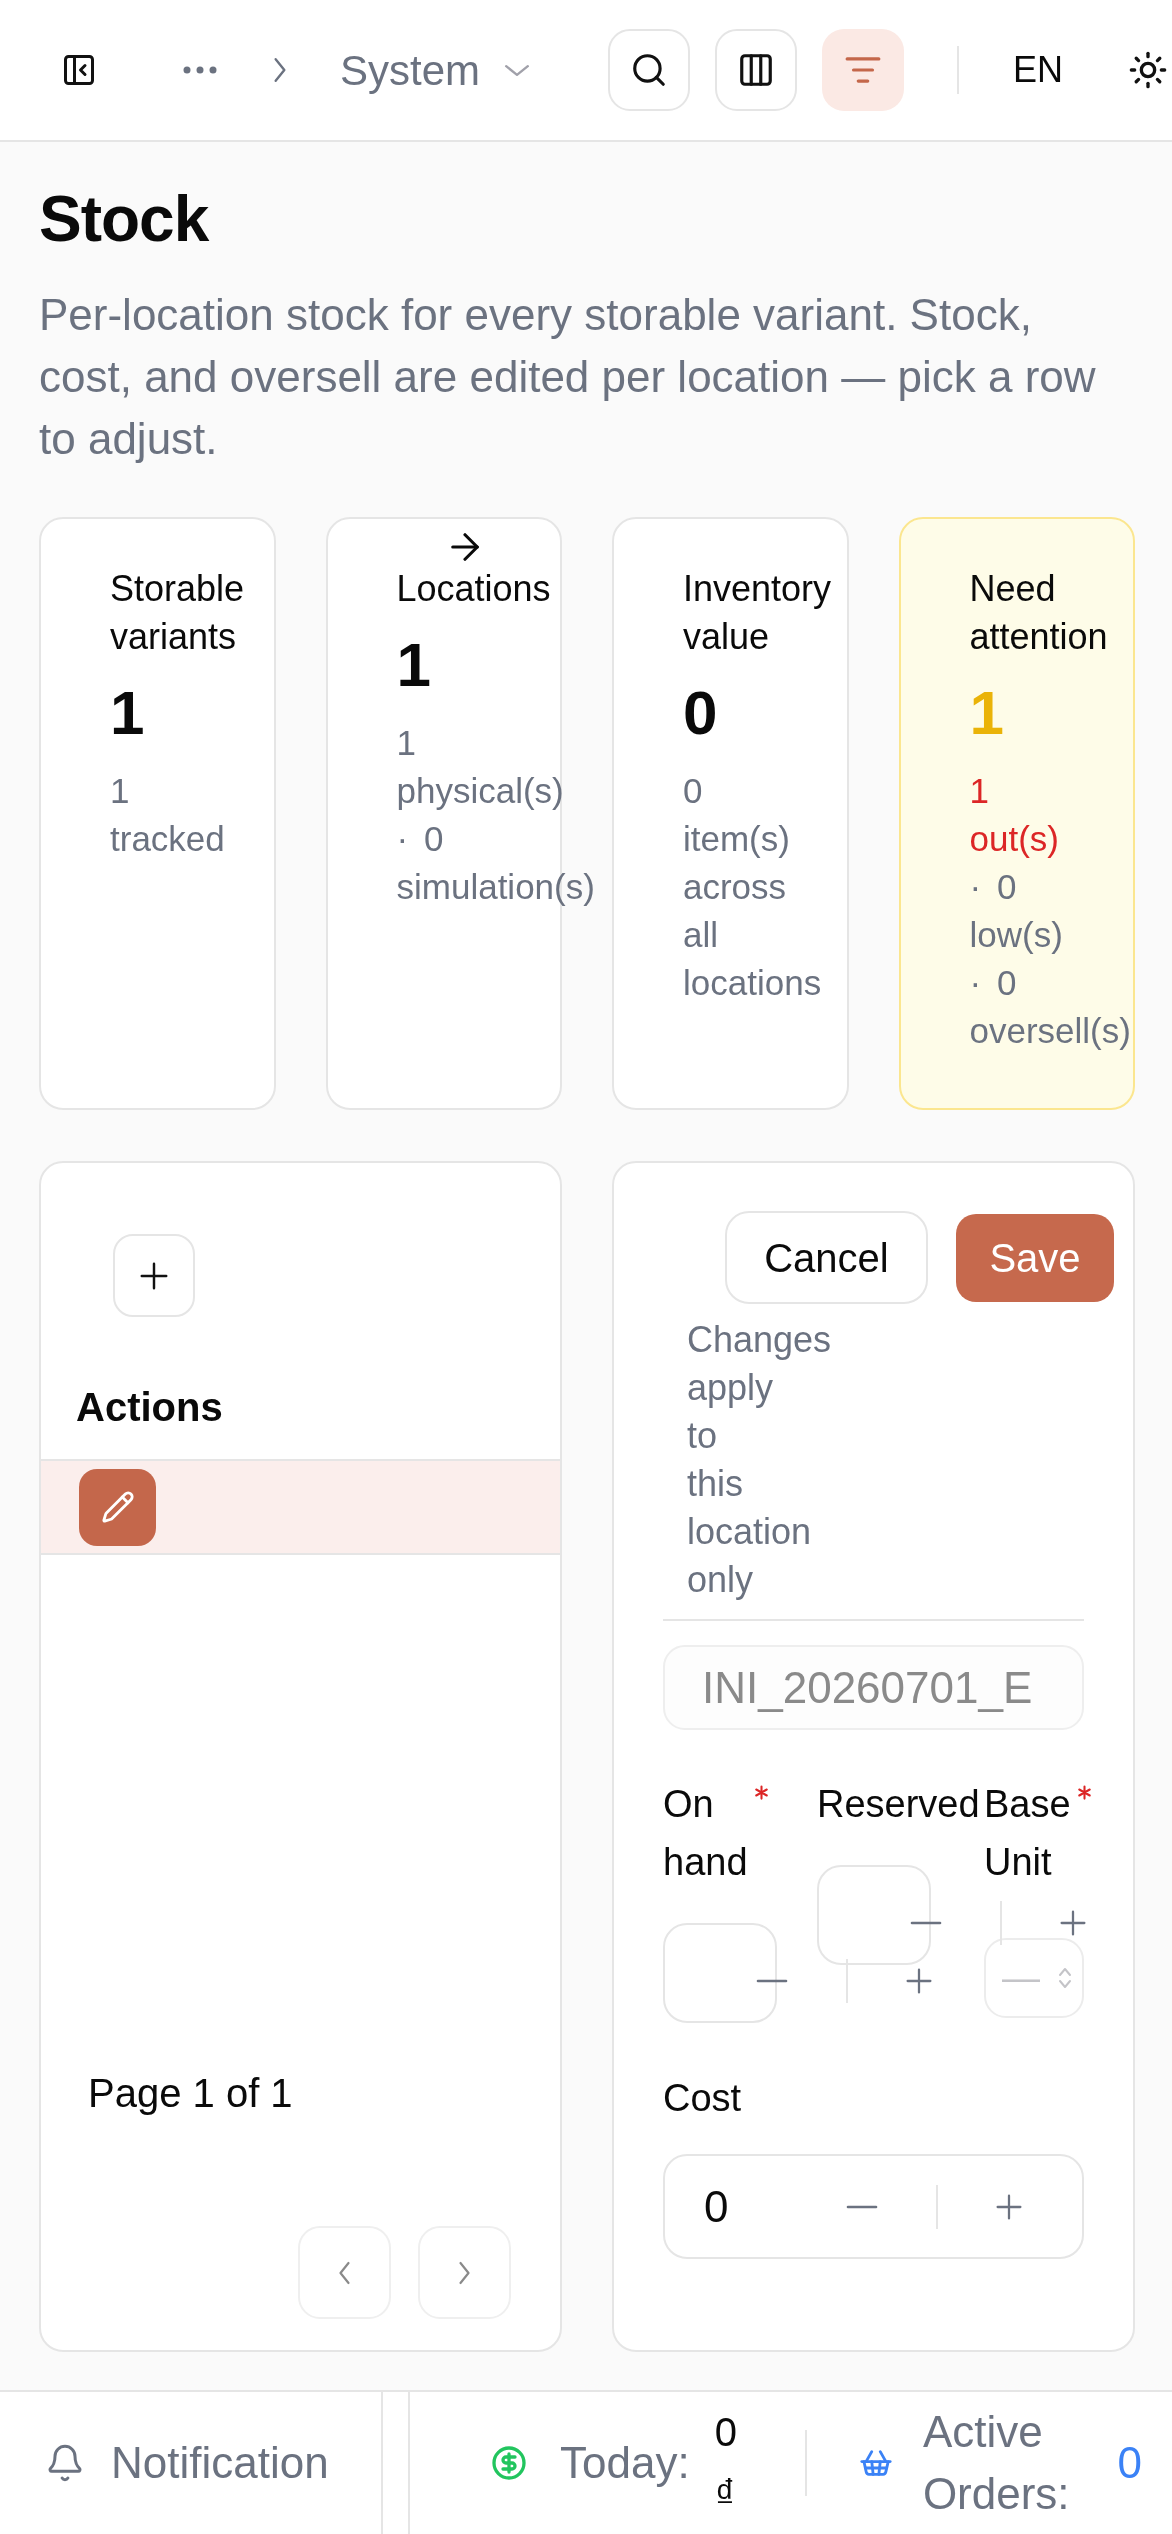 The height and width of the screenshot is (2534, 1172). Describe the element at coordinates (1065, 1978) in the screenshot. I see `chevrons-up-down-icon` at that location.